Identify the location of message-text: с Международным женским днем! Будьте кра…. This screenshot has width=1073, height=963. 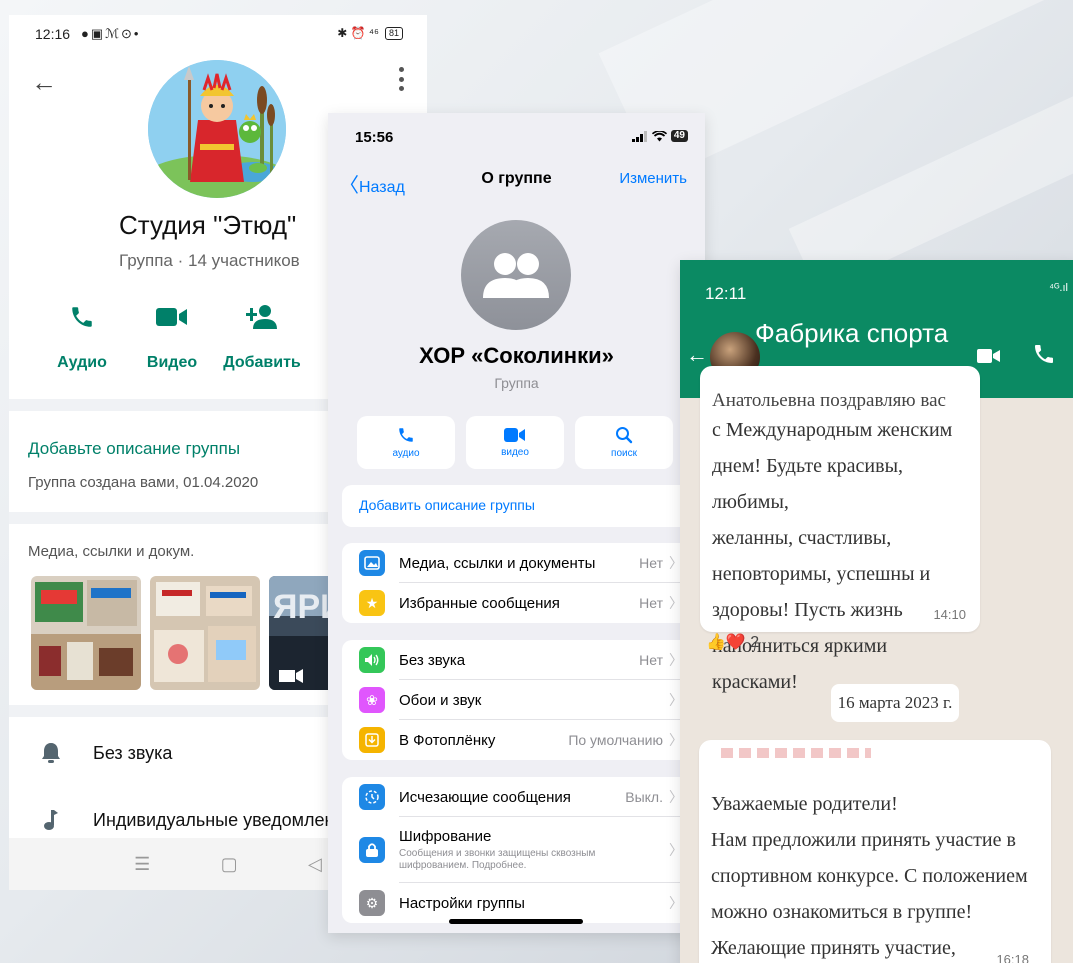
(832, 556).